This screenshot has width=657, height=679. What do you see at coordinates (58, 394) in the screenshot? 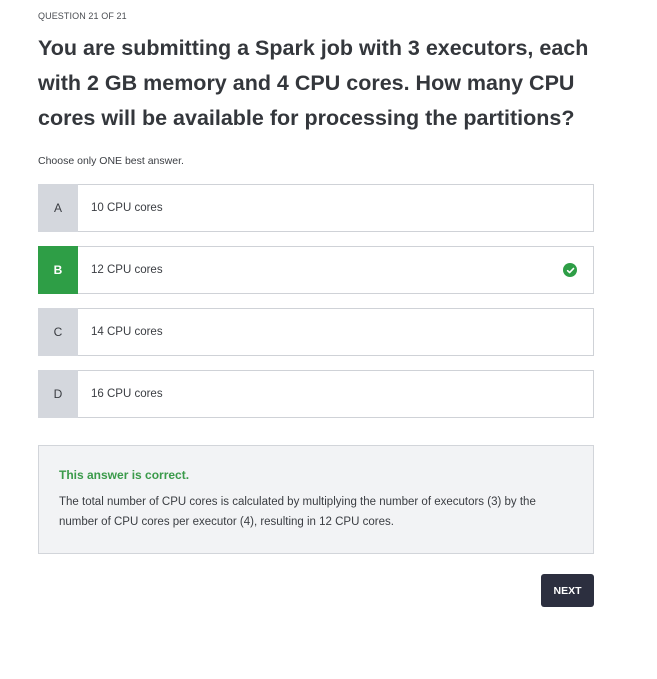
I see `option-letter: D` at bounding box center [58, 394].